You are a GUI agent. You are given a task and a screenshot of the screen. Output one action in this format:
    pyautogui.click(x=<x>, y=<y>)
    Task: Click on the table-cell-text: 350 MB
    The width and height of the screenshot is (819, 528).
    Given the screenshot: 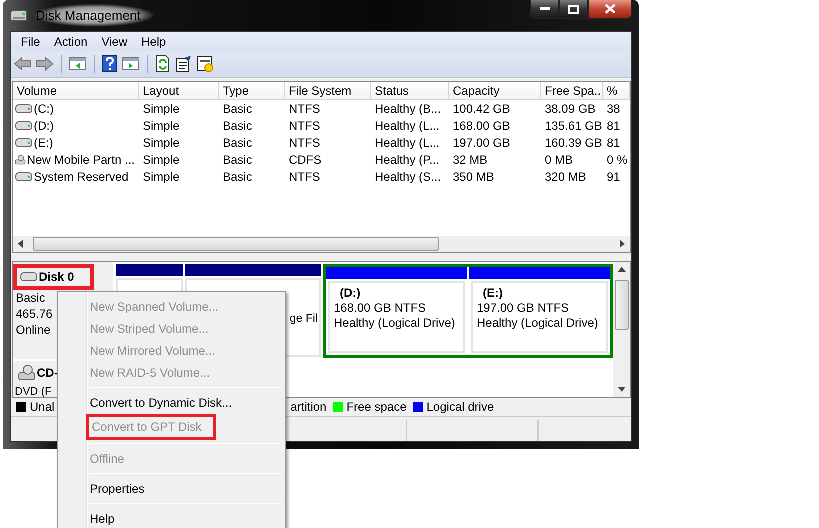 What is the action you would take?
    pyautogui.click(x=474, y=177)
    